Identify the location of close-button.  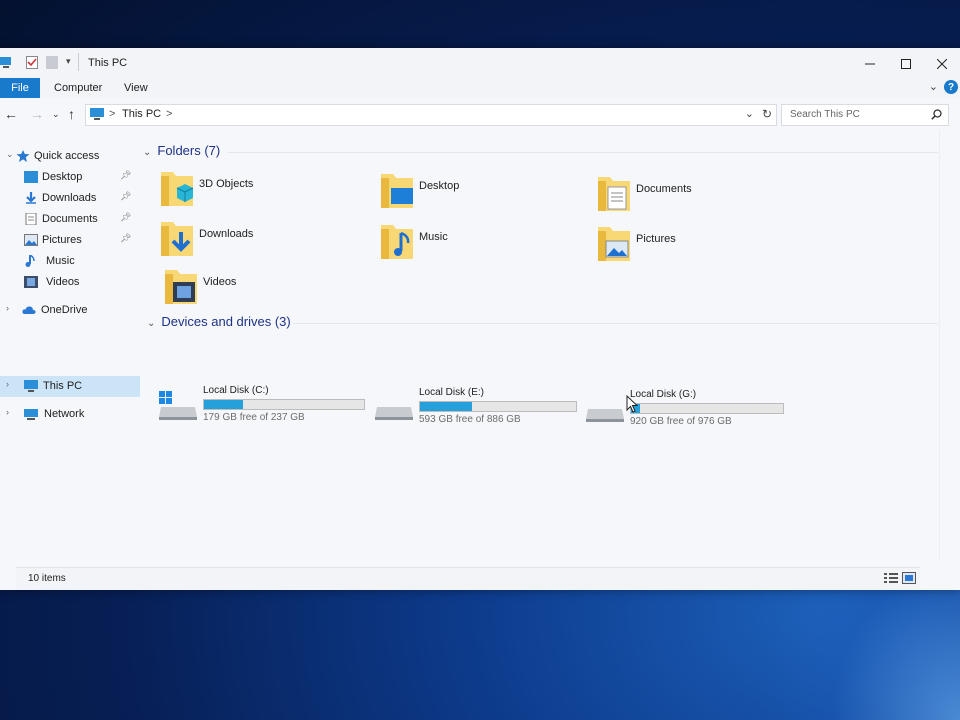
(942, 64).